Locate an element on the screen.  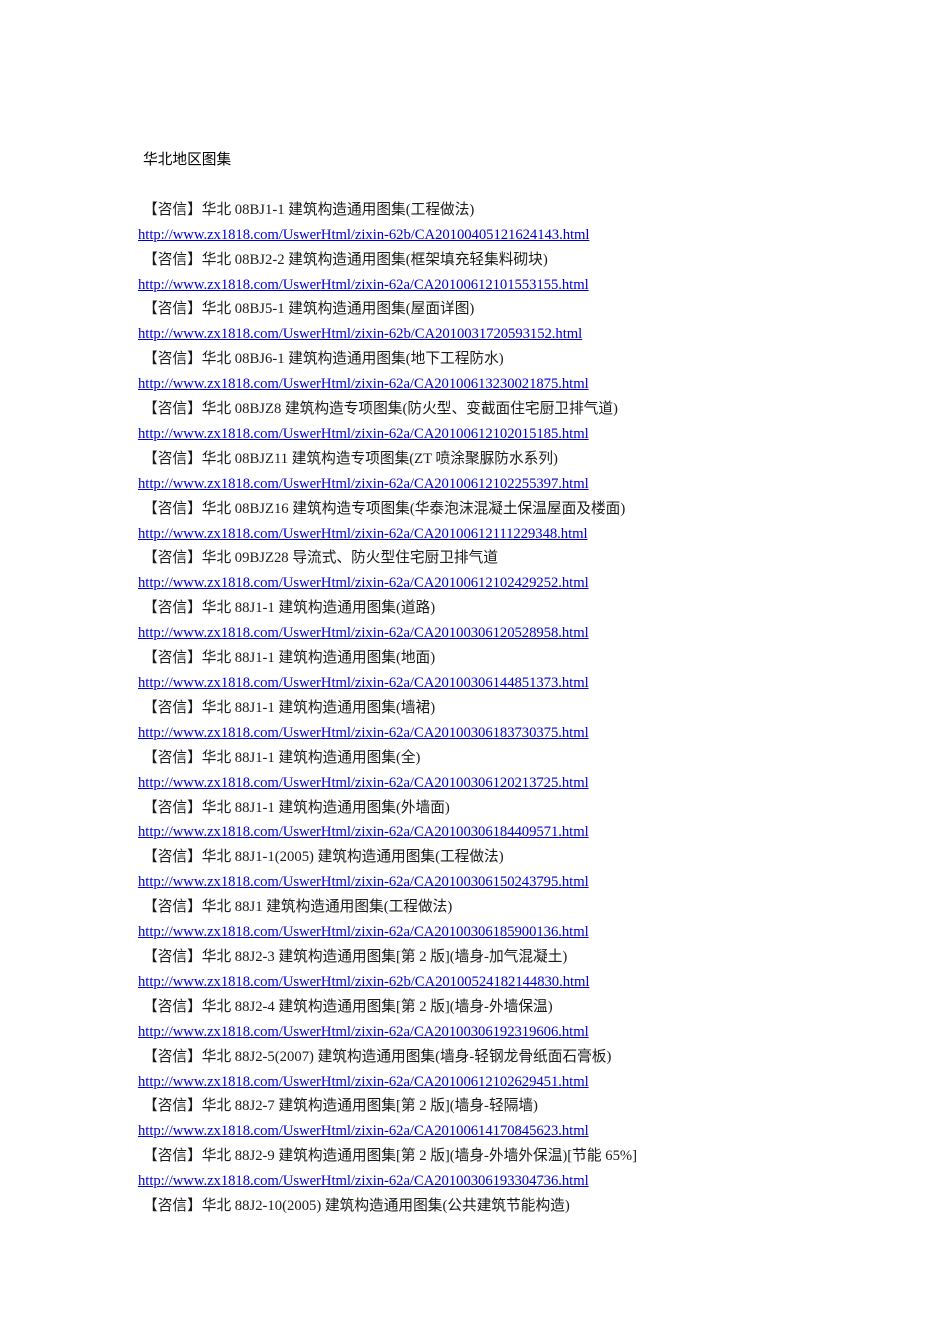
atlas-title: 【咨信】华北 08BJ1-1 建筑构造通用图集(工程做法) is located at coordinates (309, 209).